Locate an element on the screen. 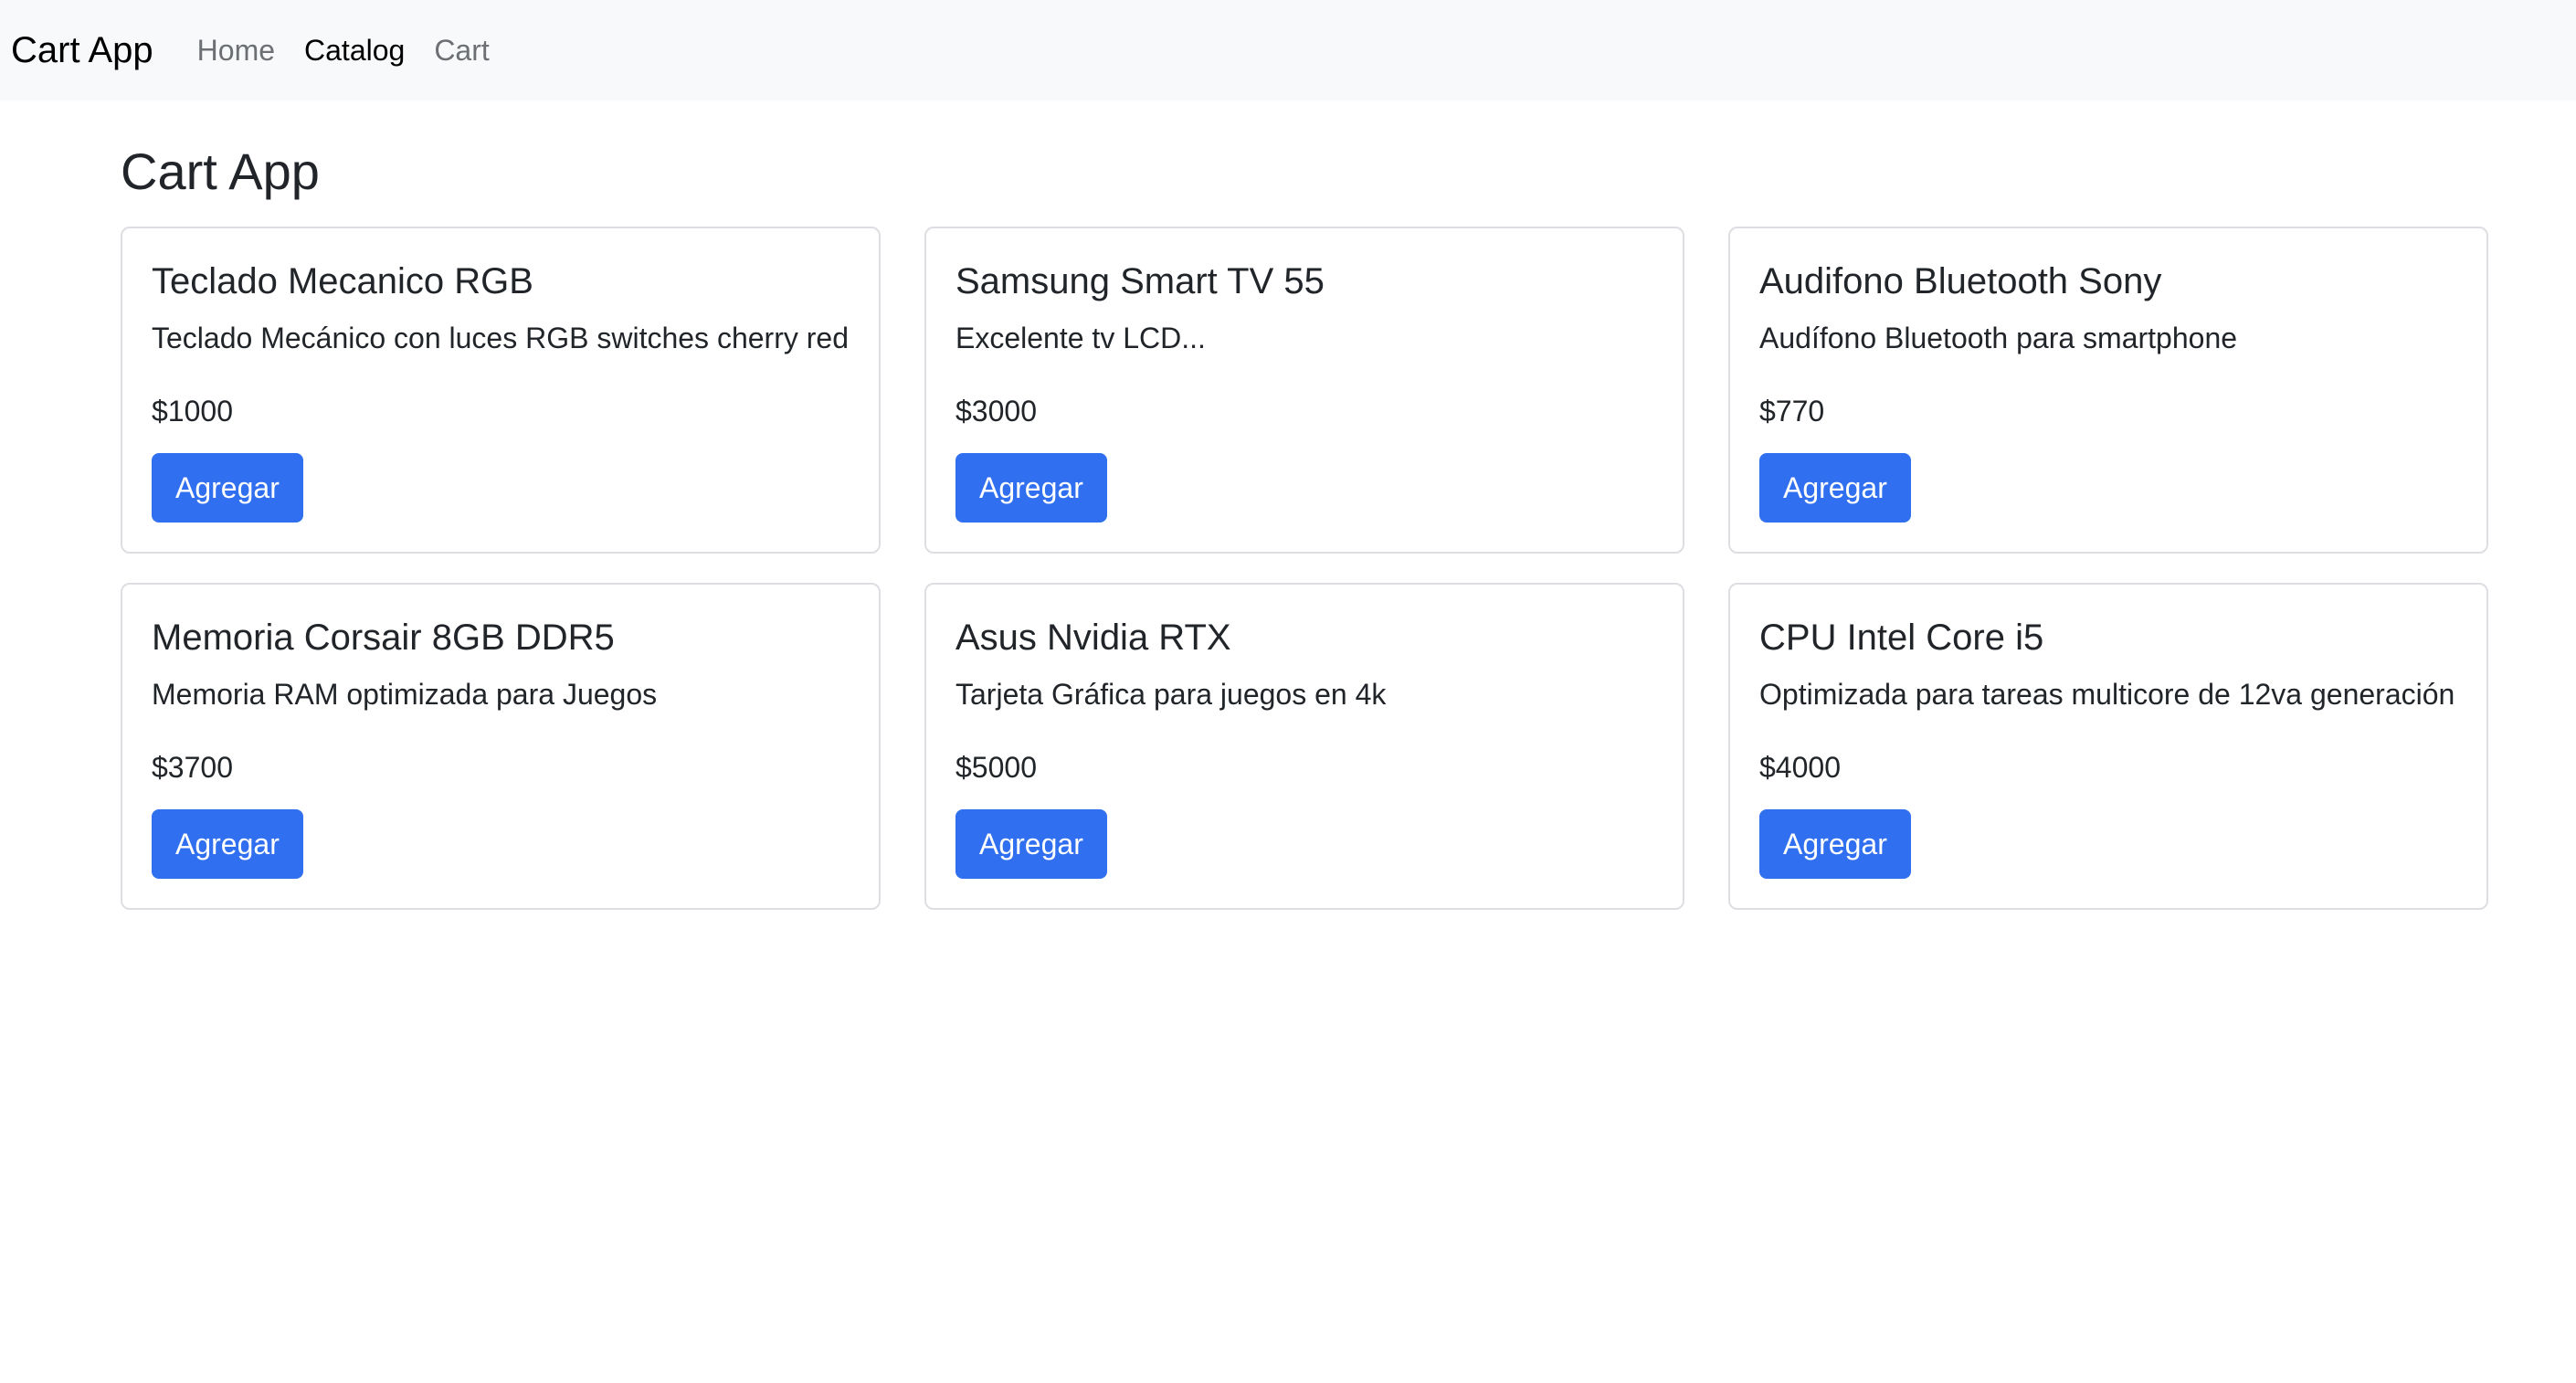 The image size is (2576, 1383). product-price: $4000 is located at coordinates (1800, 767).